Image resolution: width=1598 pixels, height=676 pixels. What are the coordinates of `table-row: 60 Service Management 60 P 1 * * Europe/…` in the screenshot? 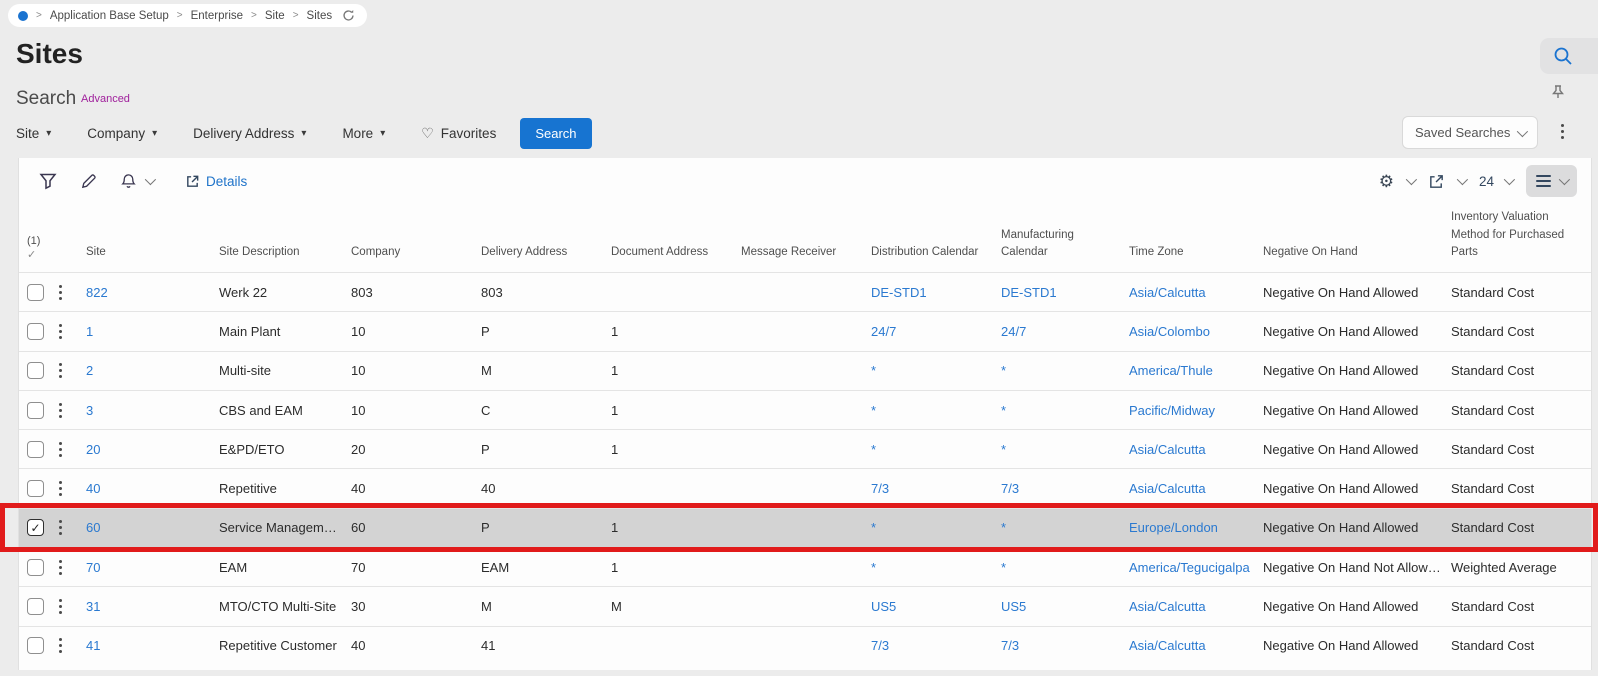 It's located at (805, 527).